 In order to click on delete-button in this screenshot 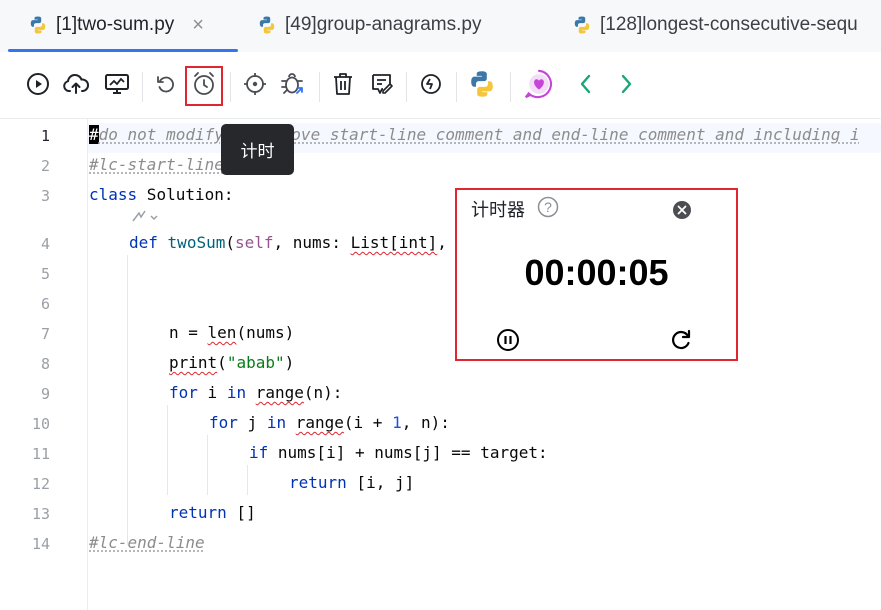, I will do `click(343, 84)`.